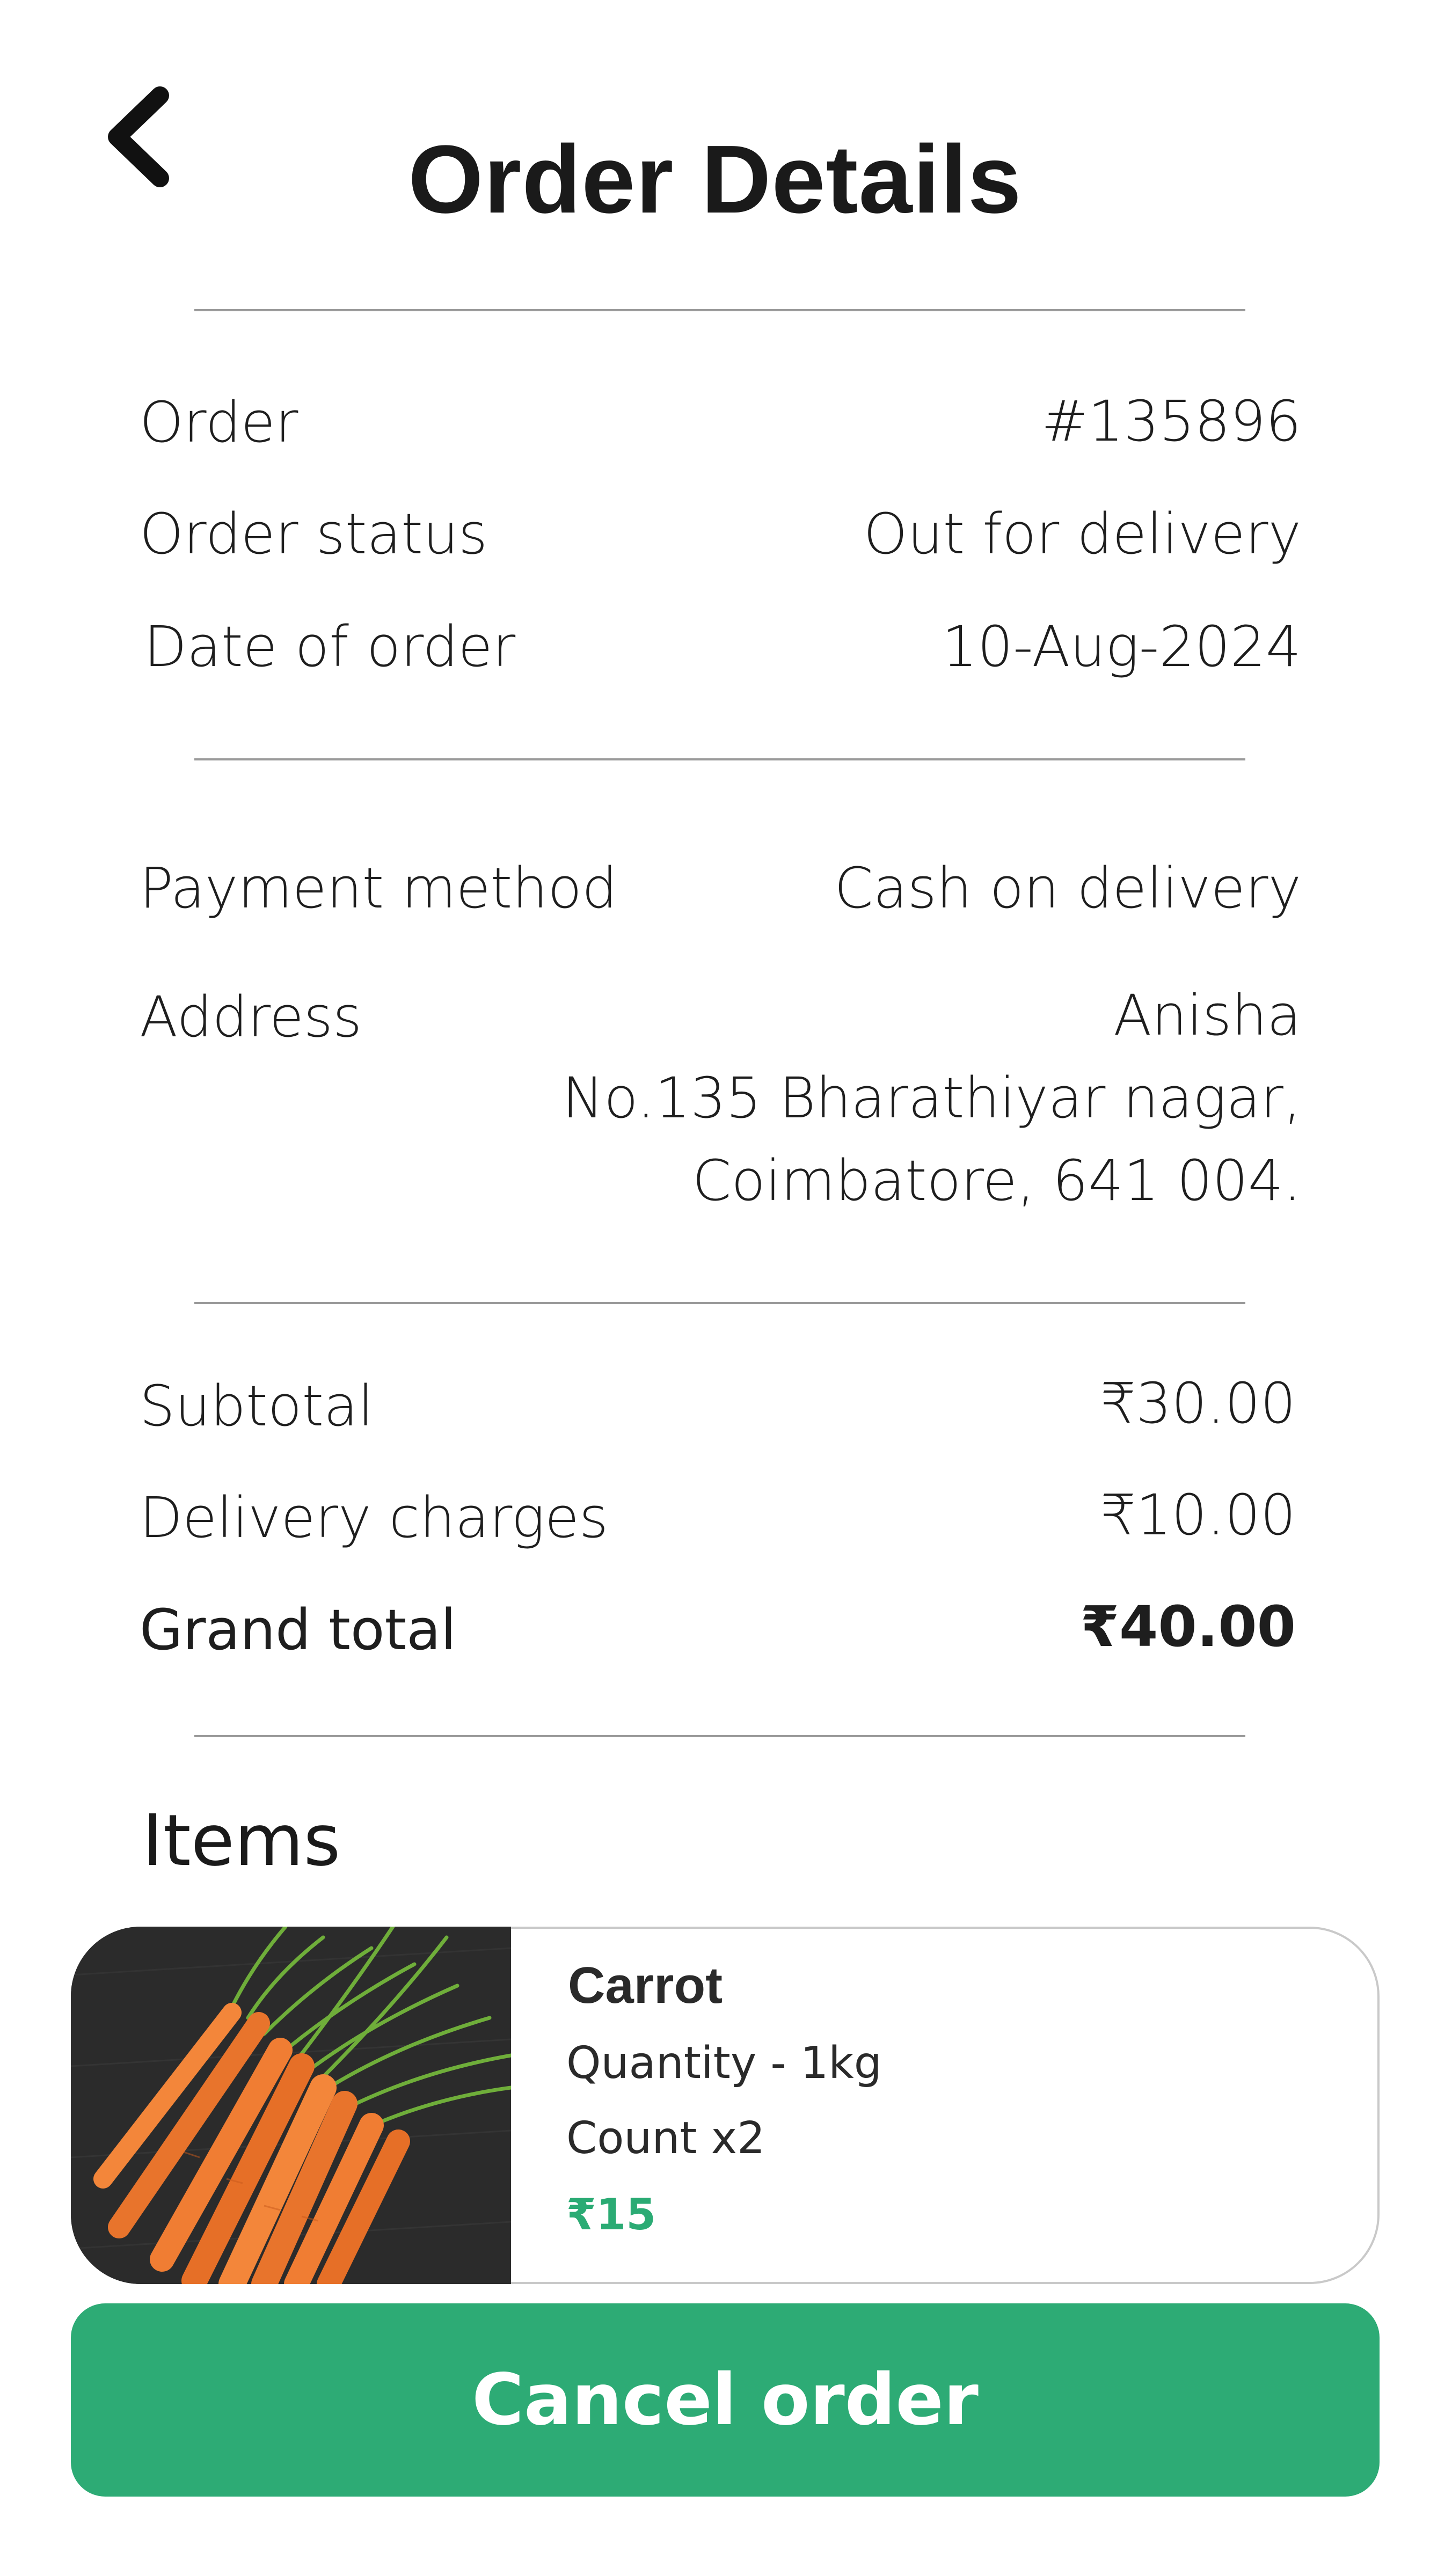 The image size is (1430, 2576). Describe the element at coordinates (1171, 421) in the screenshot. I see `order-number: #135896` at that location.